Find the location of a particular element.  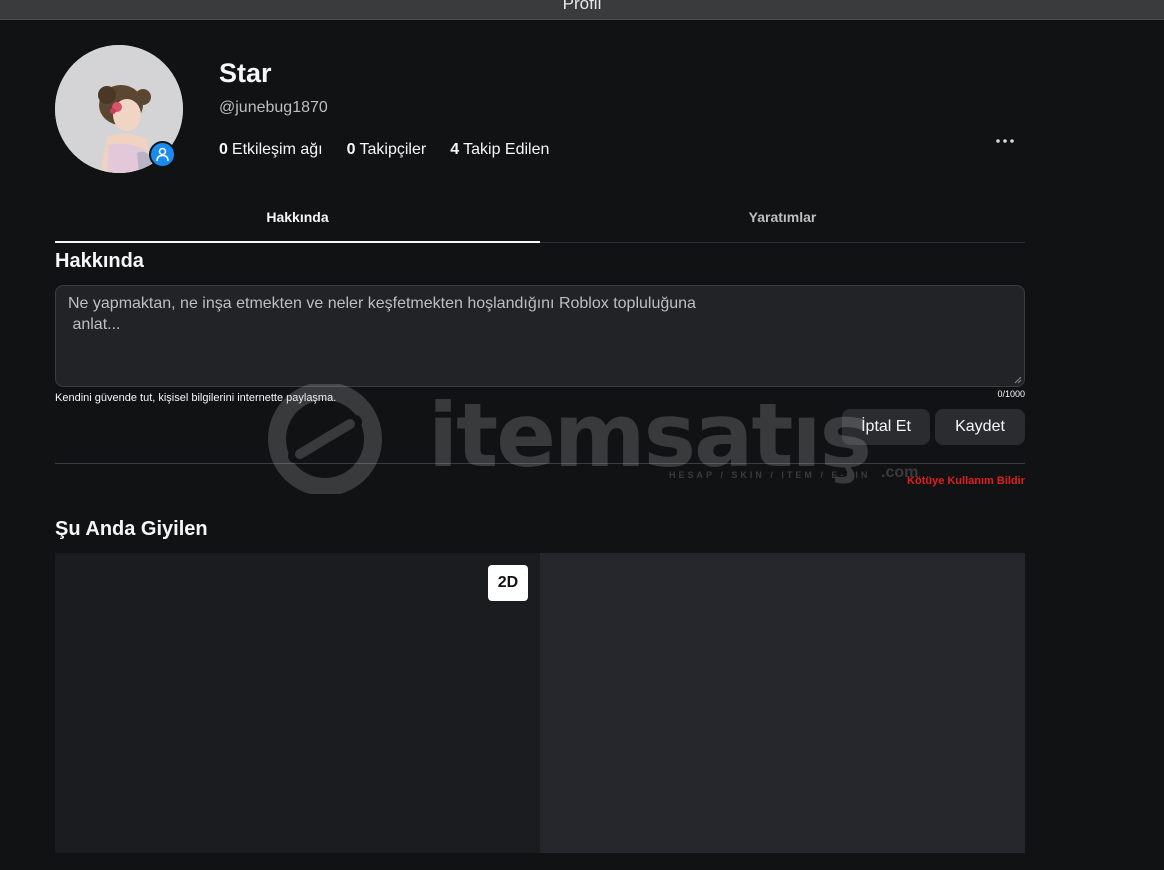

wearing-items-panel is located at coordinates (782, 703).